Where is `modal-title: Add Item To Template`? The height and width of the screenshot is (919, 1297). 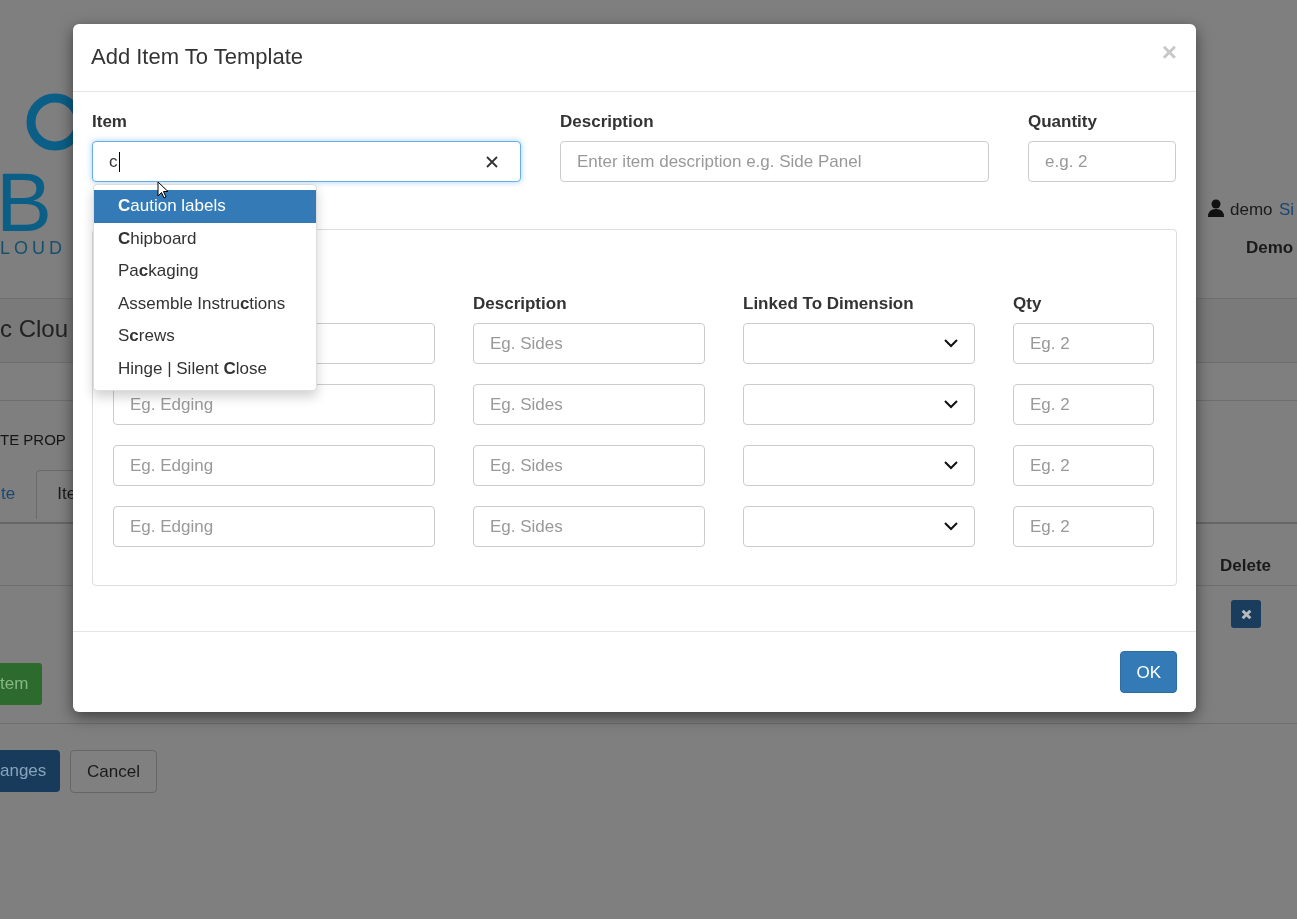
modal-title: Add Item To Template is located at coordinates (197, 57).